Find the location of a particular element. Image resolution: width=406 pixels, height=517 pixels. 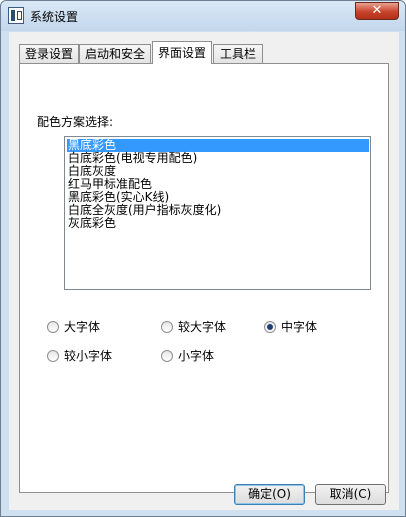

tab-toolbar: 工具栏 is located at coordinates (238, 53).